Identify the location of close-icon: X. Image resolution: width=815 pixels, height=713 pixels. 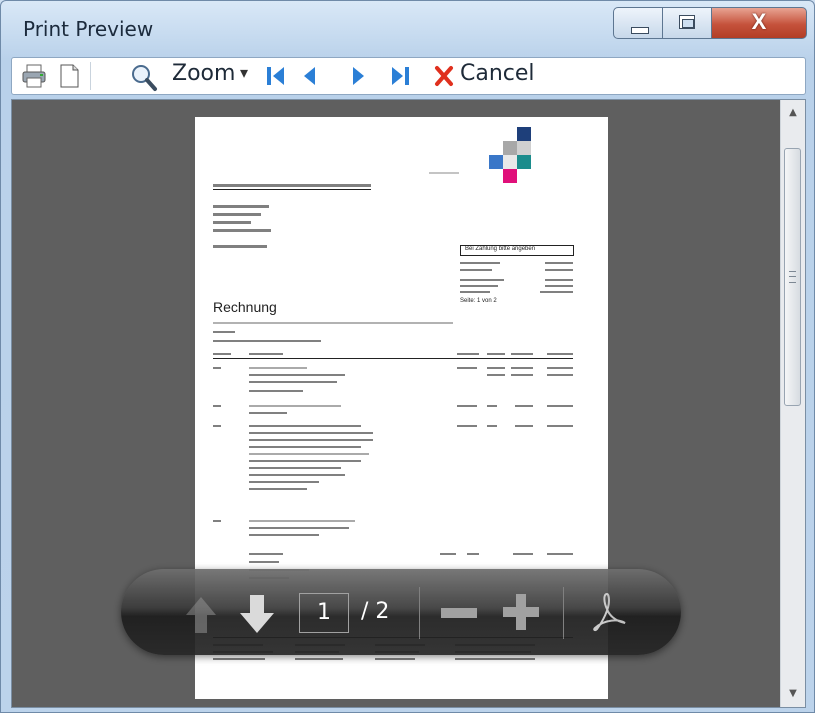
(759, 21).